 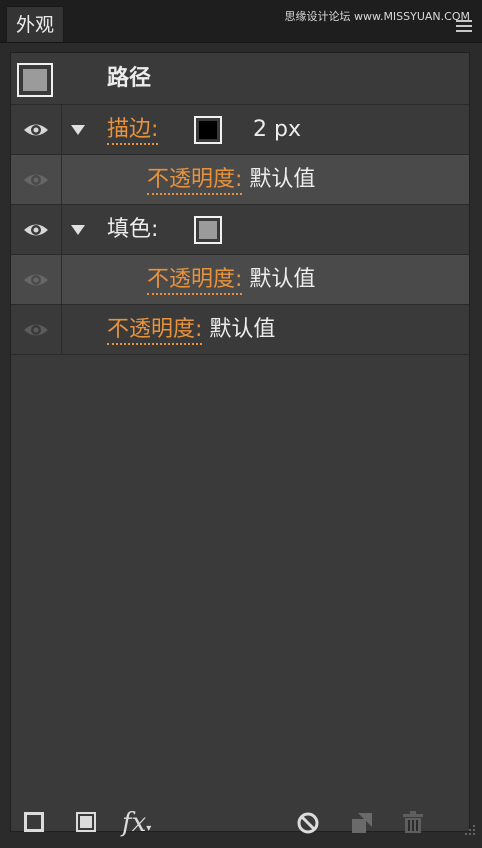 I want to click on fill-opacity-label-wrap: 不透明度: 默认值, so click(x=231, y=281).